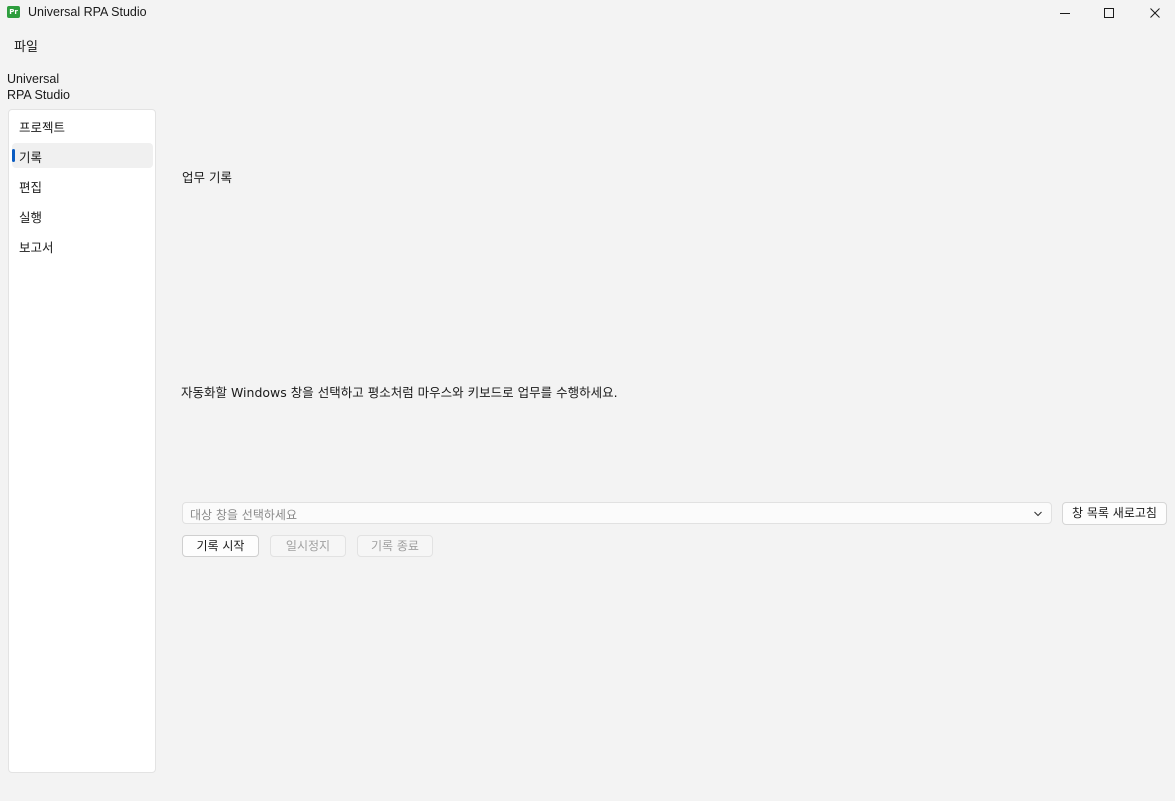 Image resolution: width=1175 pixels, height=801 pixels. What do you see at coordinates (87, 12) in the screenshot?
I see `window-title: Universal RPA Studio` at bounding box center [87, 12].